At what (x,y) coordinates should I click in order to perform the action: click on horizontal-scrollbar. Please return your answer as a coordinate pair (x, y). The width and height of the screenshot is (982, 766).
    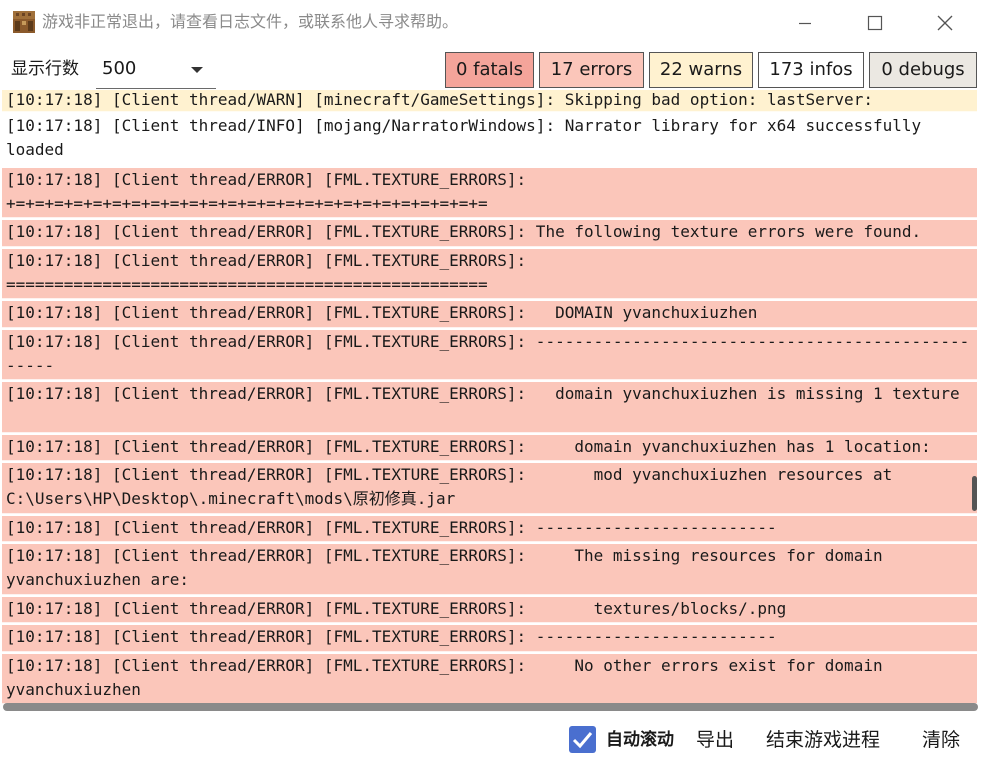
    Looking at the image, I should click on (490, 707).